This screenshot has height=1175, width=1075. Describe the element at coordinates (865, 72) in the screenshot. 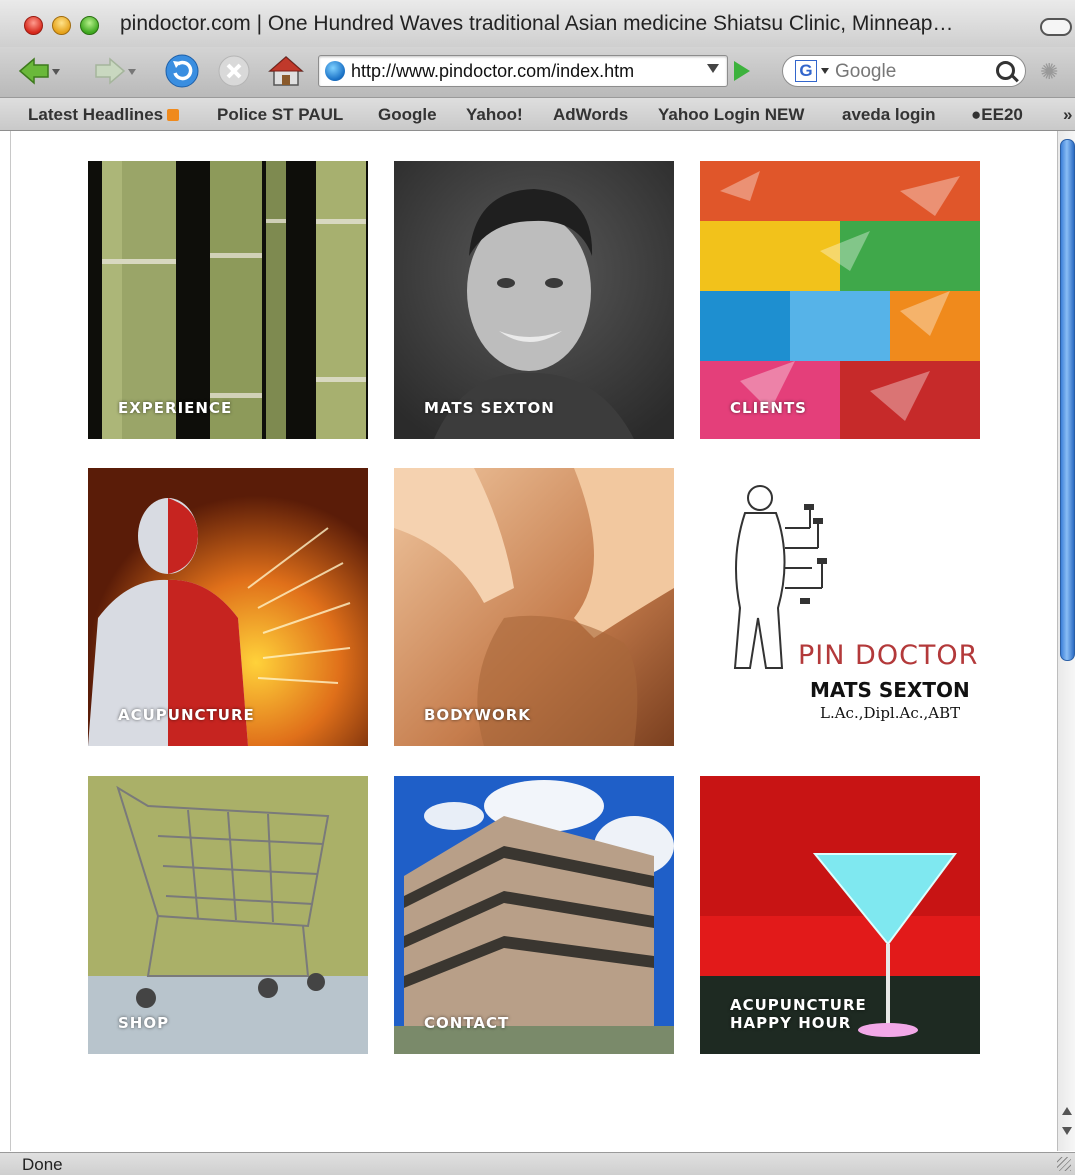

I see `search-input: Google` at that location.